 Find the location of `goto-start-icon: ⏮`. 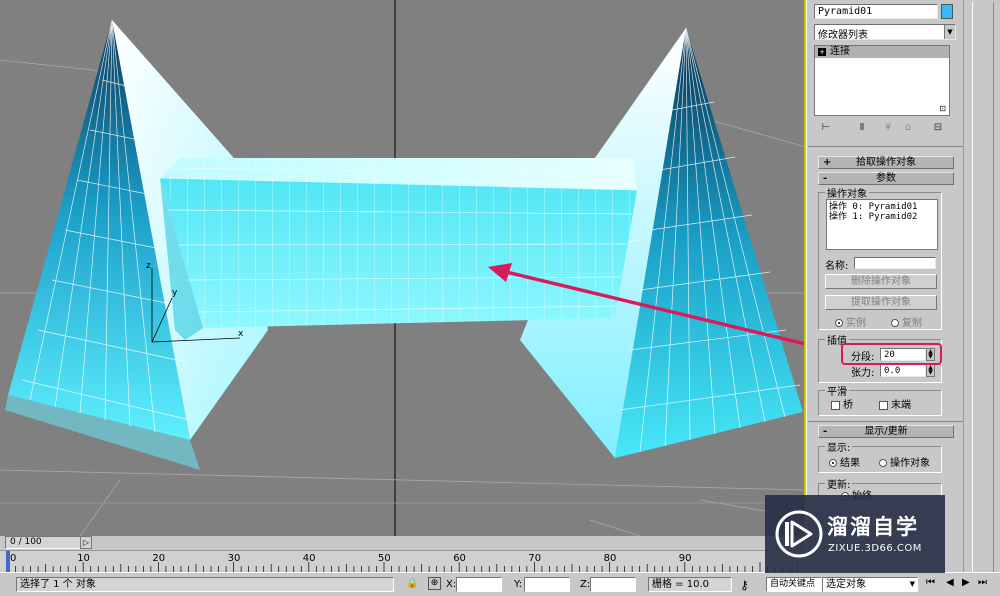

goto-start-icon: ⏮ is located at coordinates (930, 582).